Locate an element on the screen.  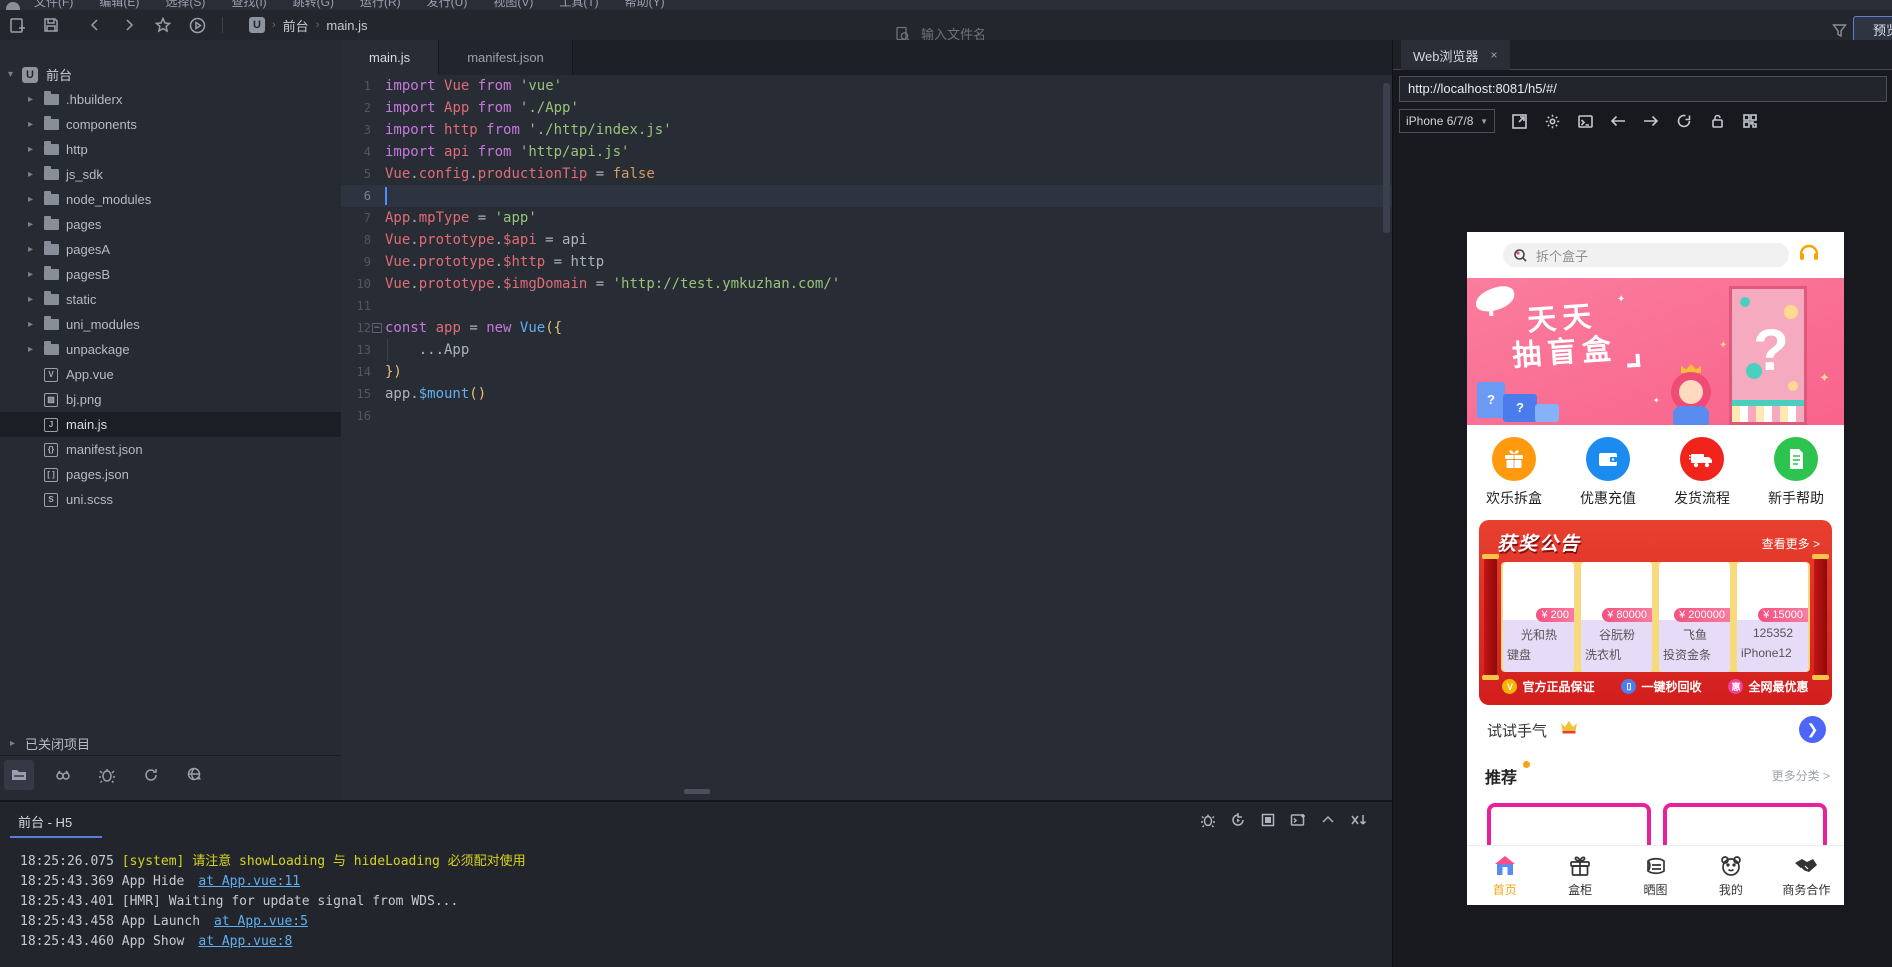
refresh-icon is located at coordinates (1684, 121).